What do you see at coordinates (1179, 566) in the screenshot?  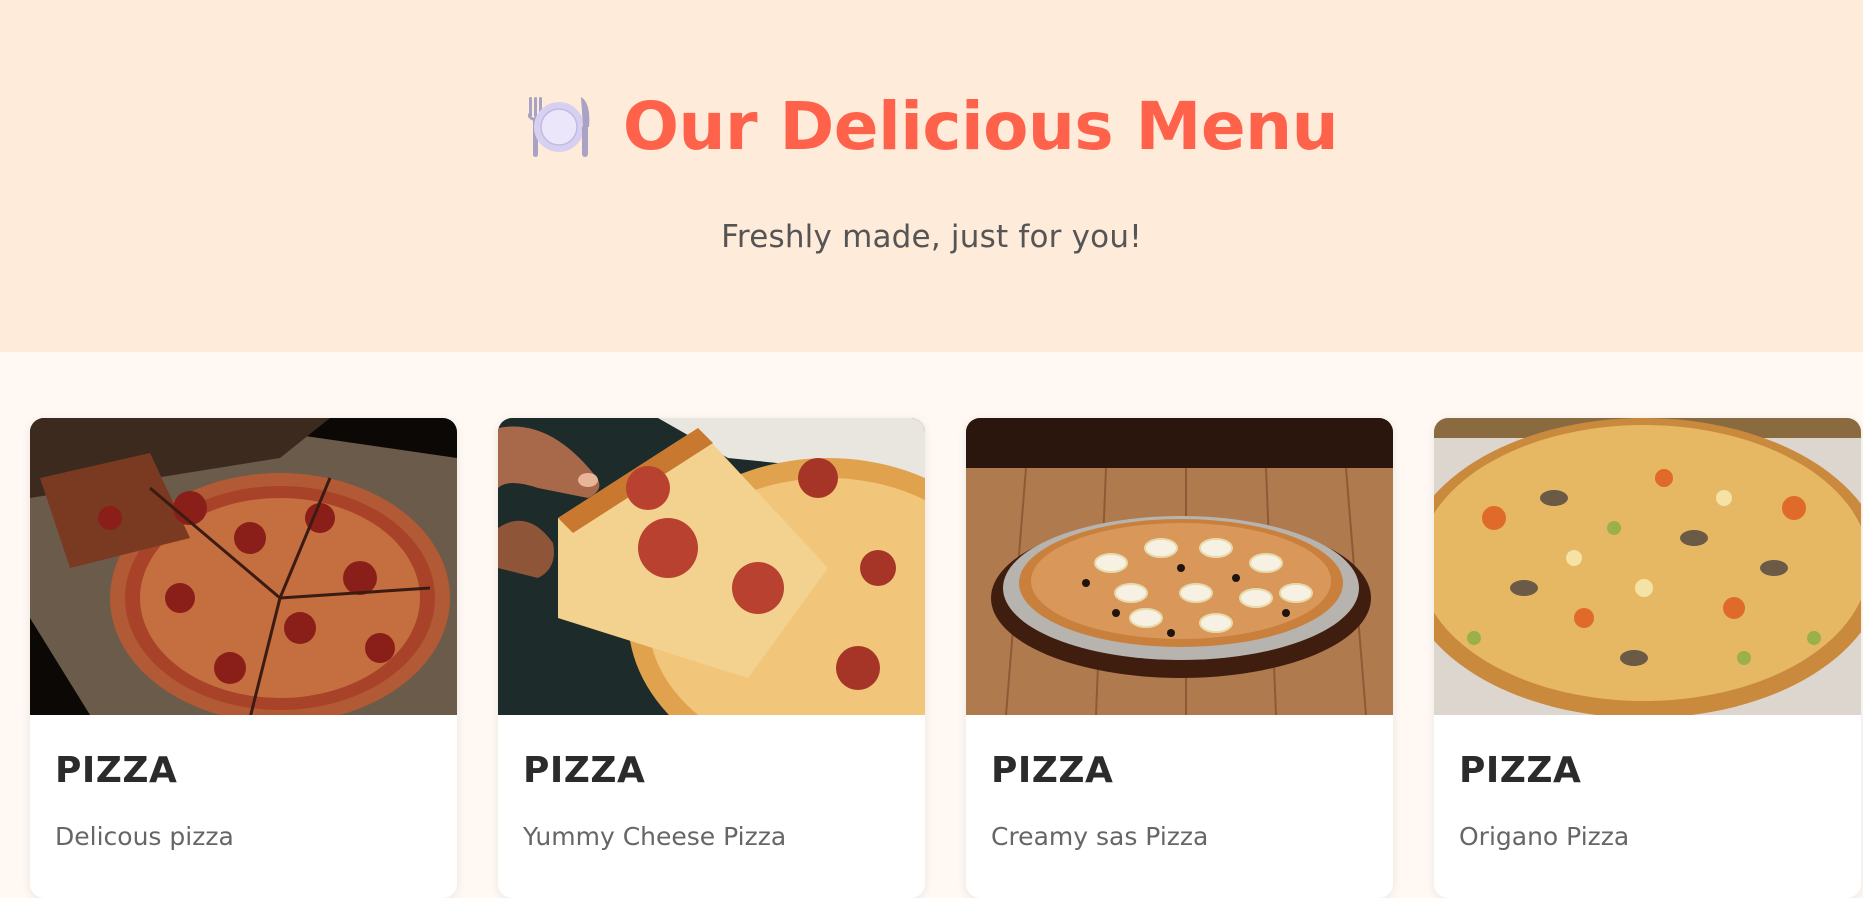 I see `egg-olive-pizza-photo` at bounding box center [1179, 566].